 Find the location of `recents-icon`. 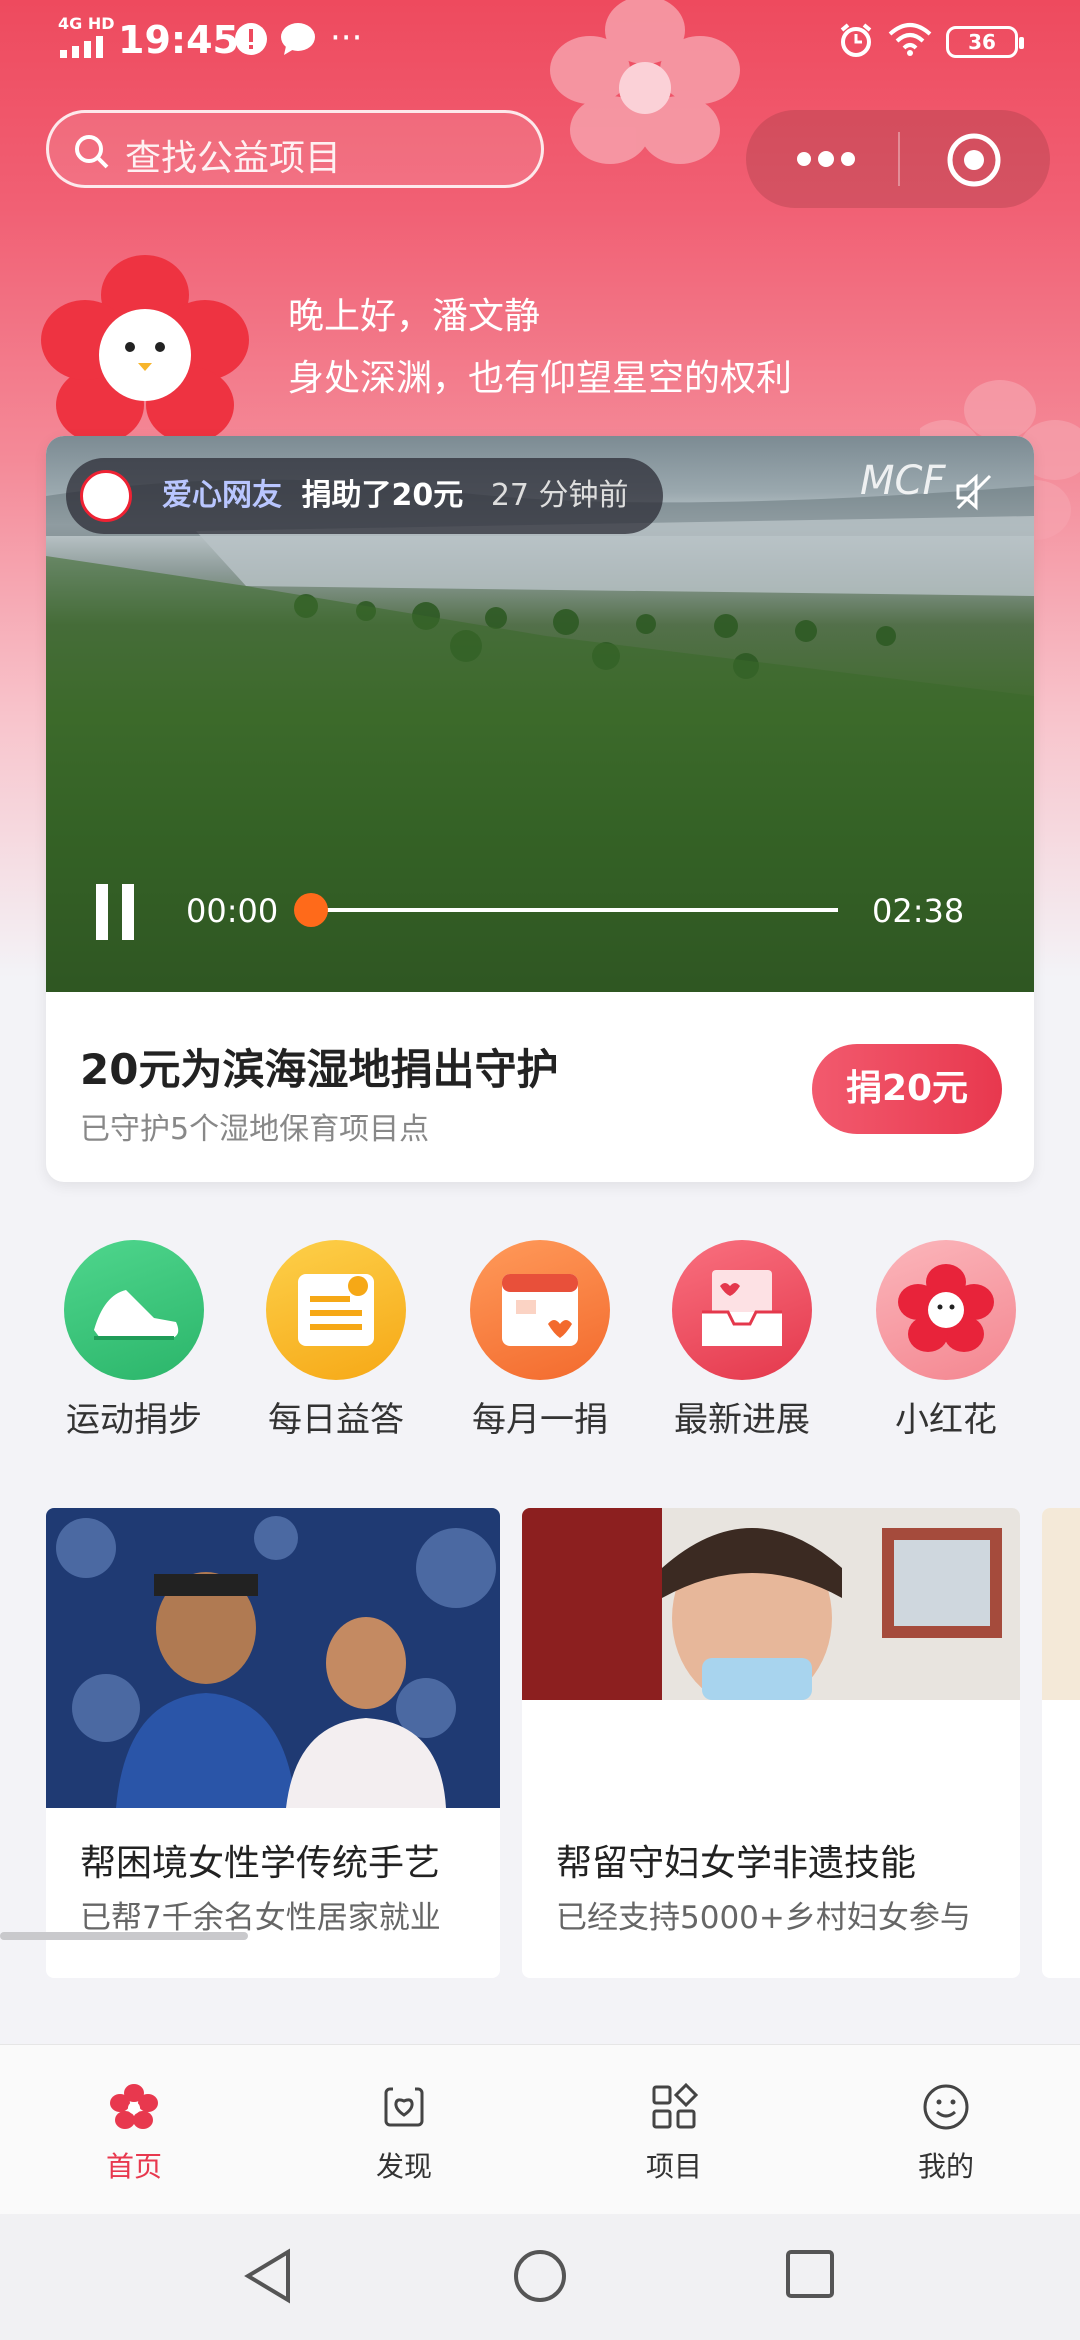

recents-icon is located at coordinates (810, 2274).